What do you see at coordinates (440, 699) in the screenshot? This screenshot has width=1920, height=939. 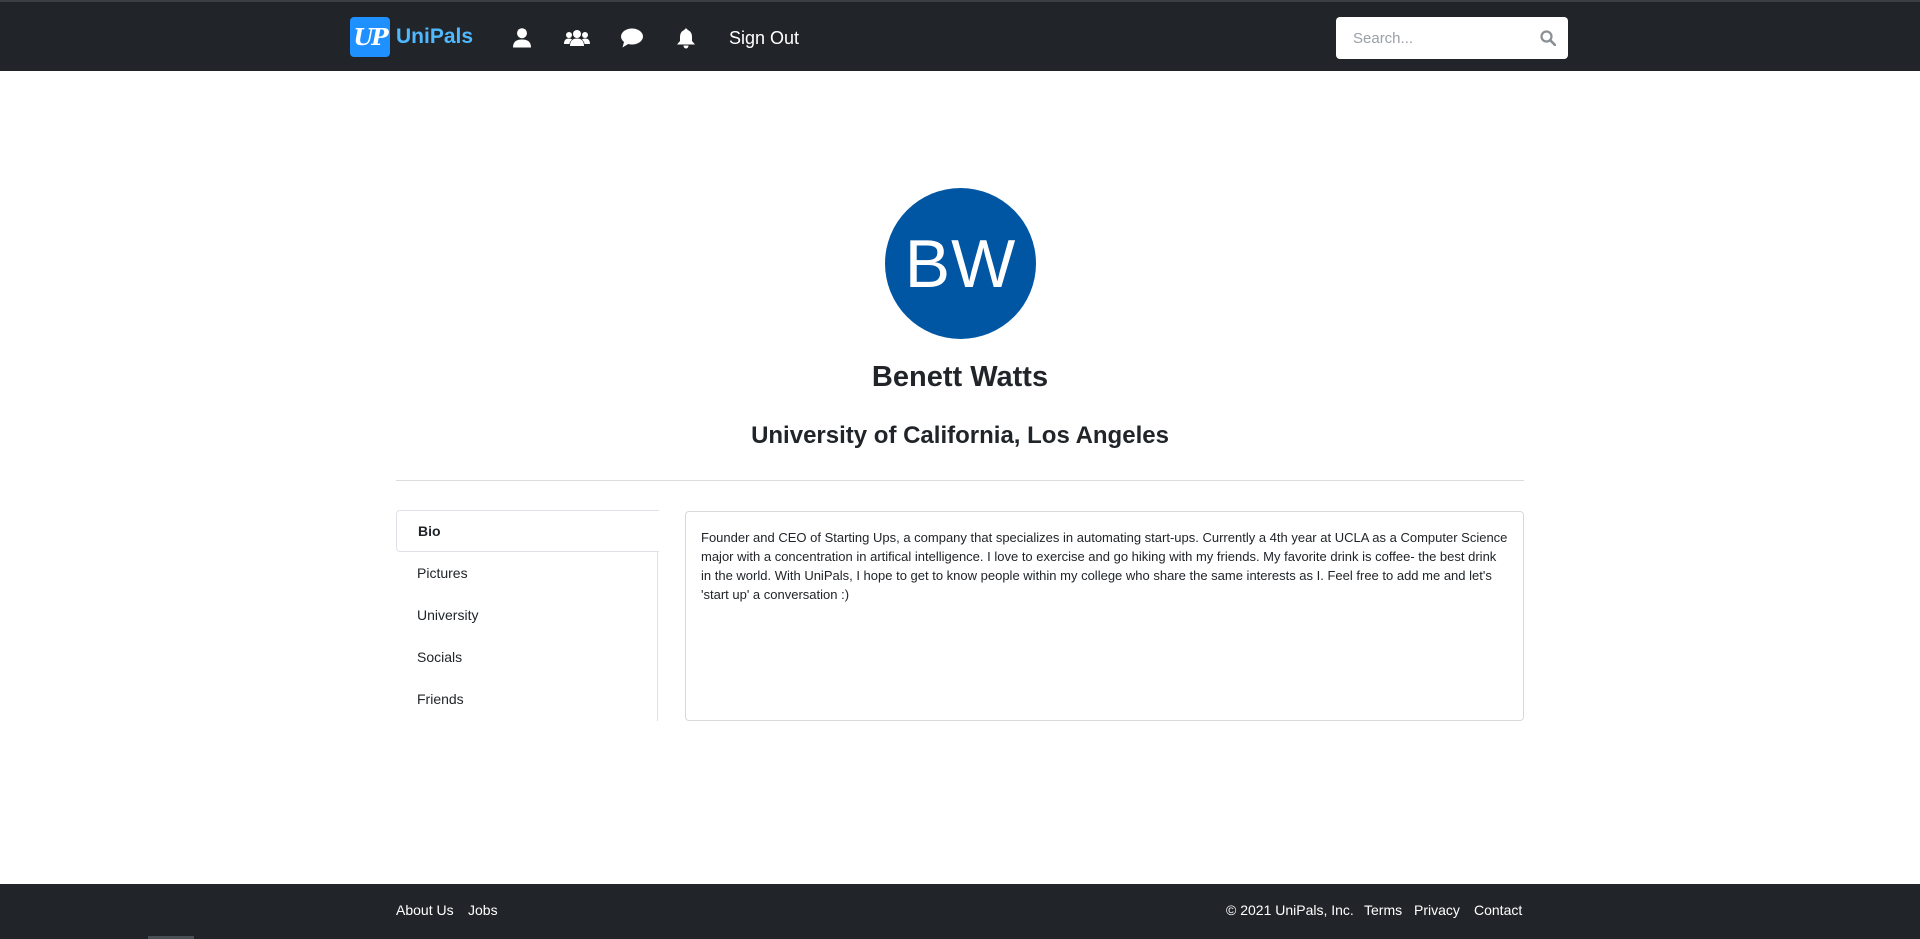 I see `tab-label: Friends` at bounding box center [440, 699].